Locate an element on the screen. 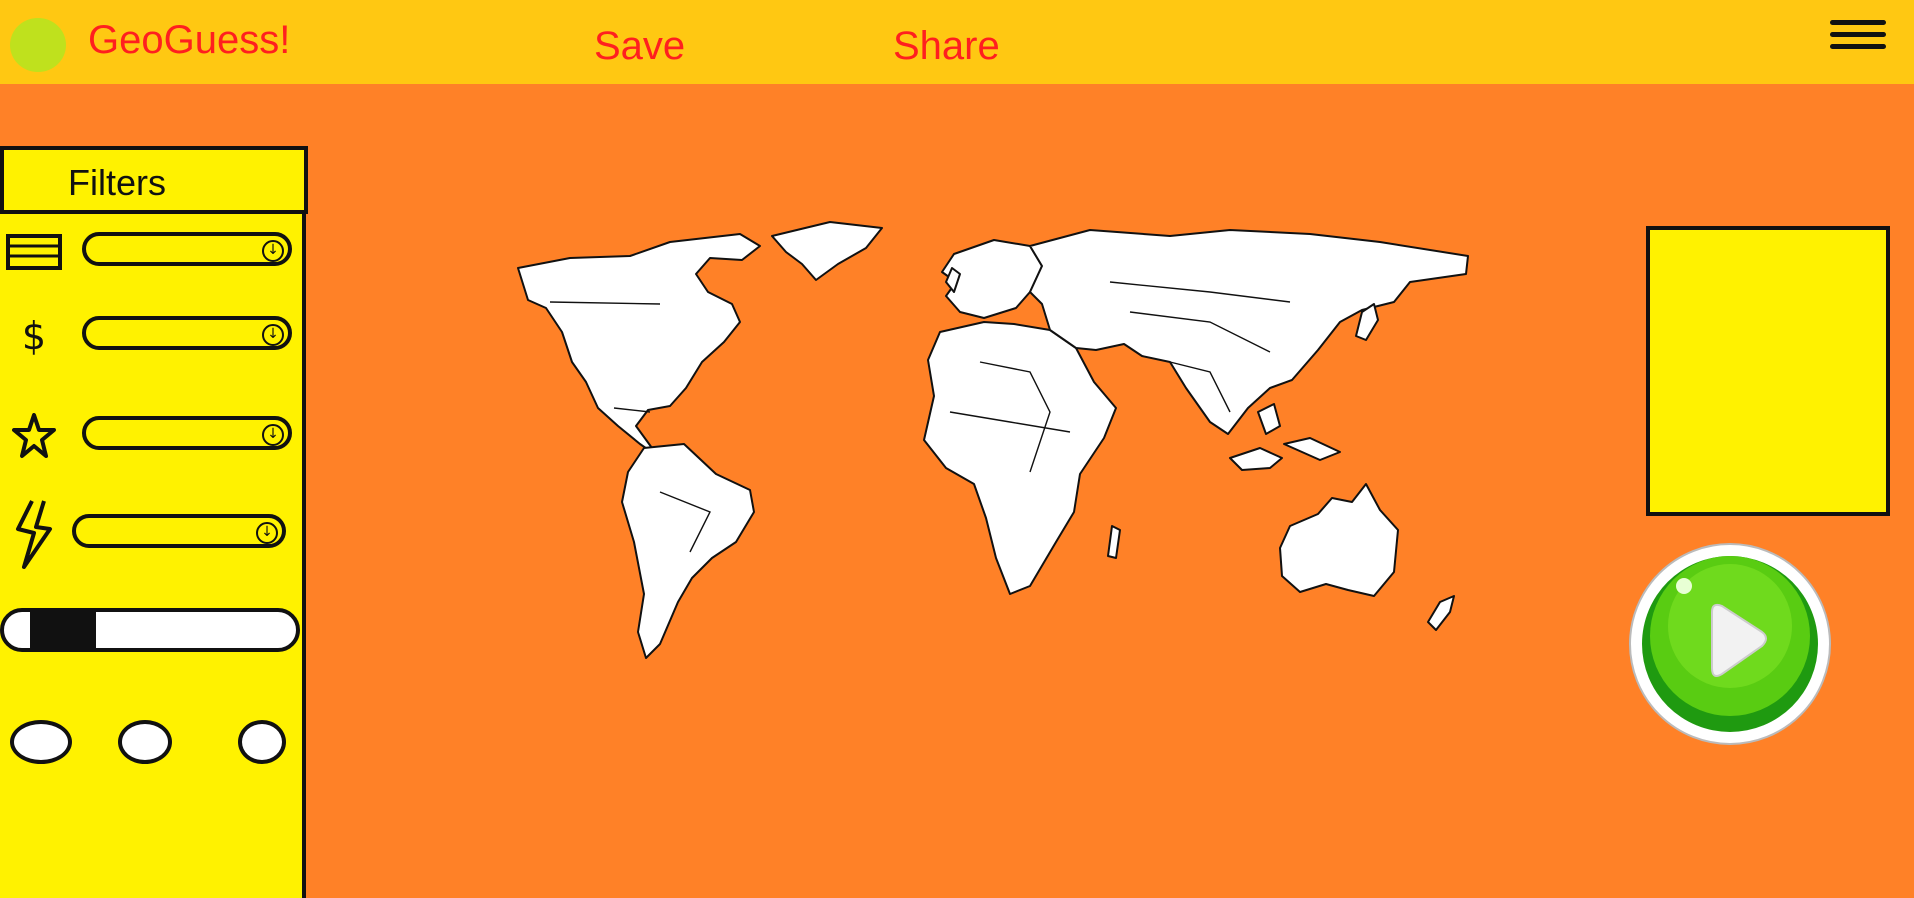  filters-header: Filters is located at coordinates (154, 180).